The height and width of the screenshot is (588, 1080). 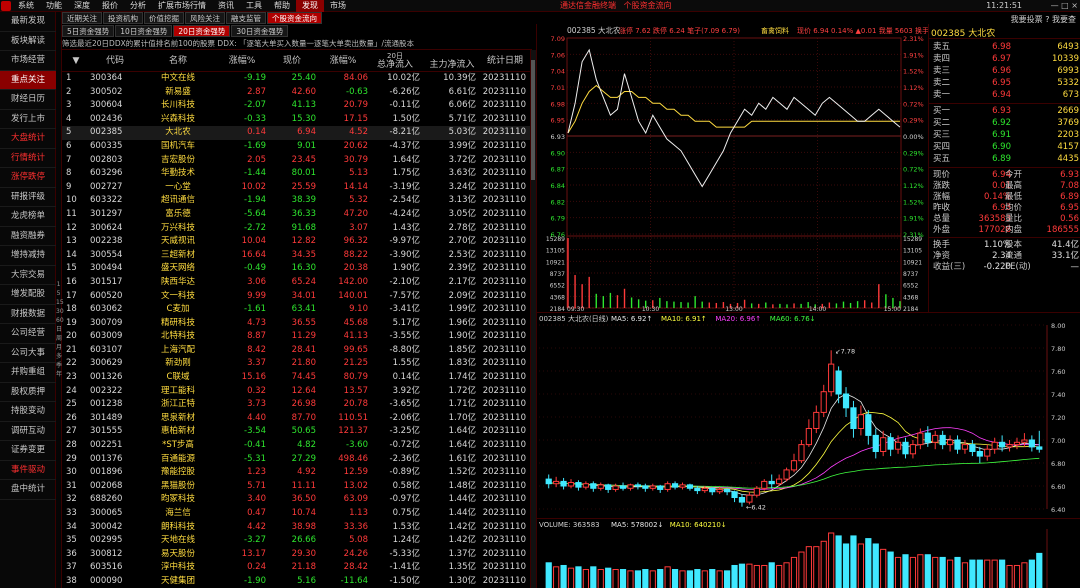 What do you see at coordinates (1006, 95) in the screenshot?
I see `ask-row: 卖一 6.94 673` at bounding box center [1006, 95].